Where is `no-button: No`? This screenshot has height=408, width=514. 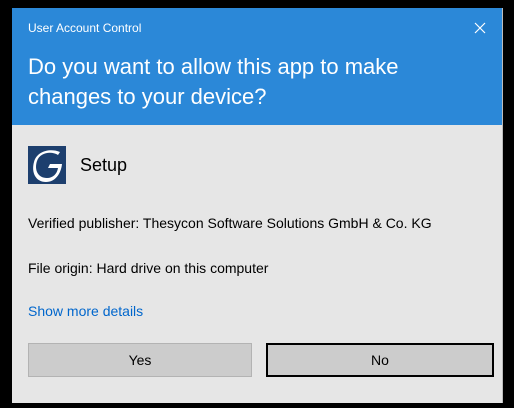
no-button: No is located at coordinates (380, 360).